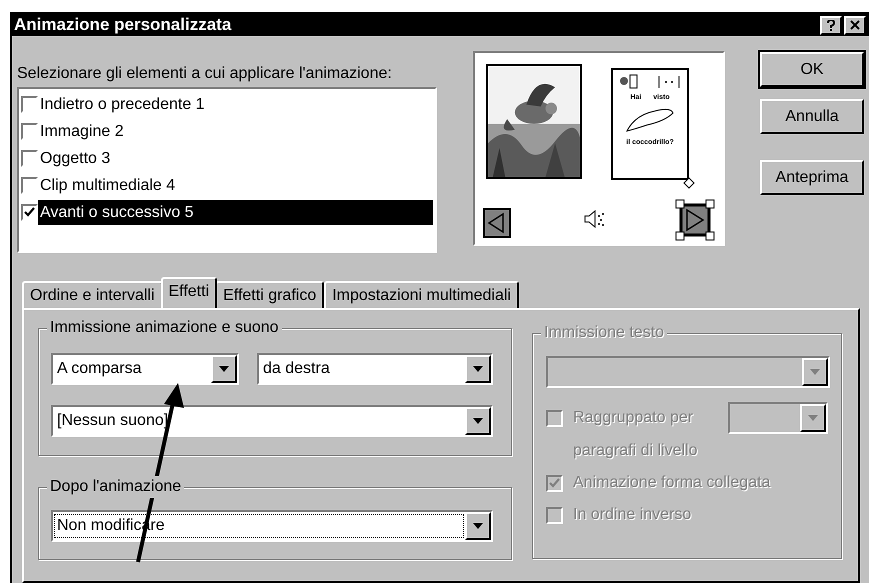 The height and width of the screenshot is (583, 869). What do you see at coordinates (235, 158) in the screenshot?
I see `list-item: Oggetto 3` at bounding box center [235, 158].